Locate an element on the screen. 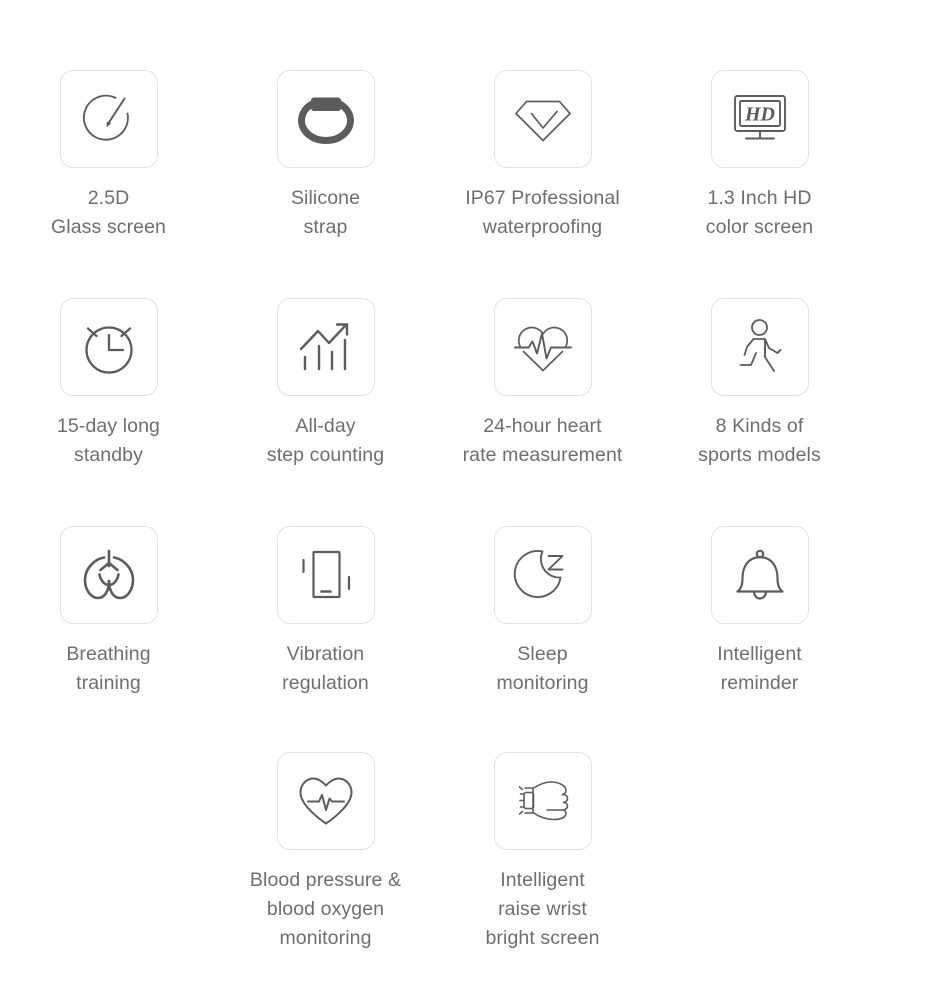 The width and height of the screenshot is (950, 996). raise-wrist-icon-box is located at coordinates (542, 801).